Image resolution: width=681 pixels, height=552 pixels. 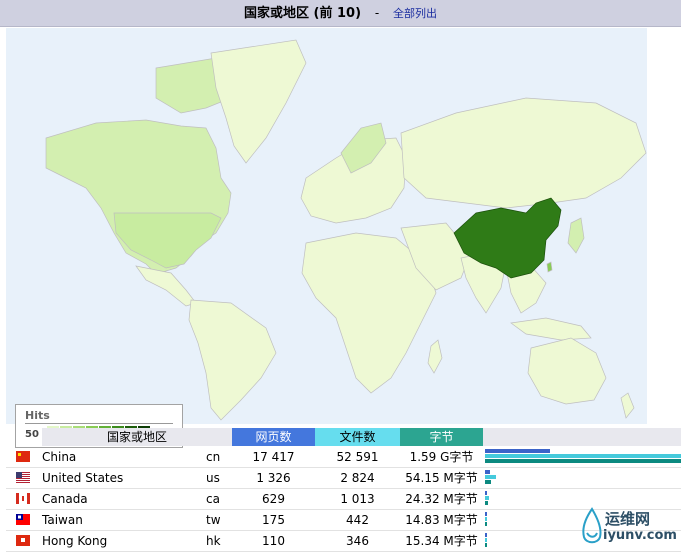 What do you see at coordinates (23, 498) in the screenshot?
I see `ca-flag-icon` at bounding box center [23, 498].